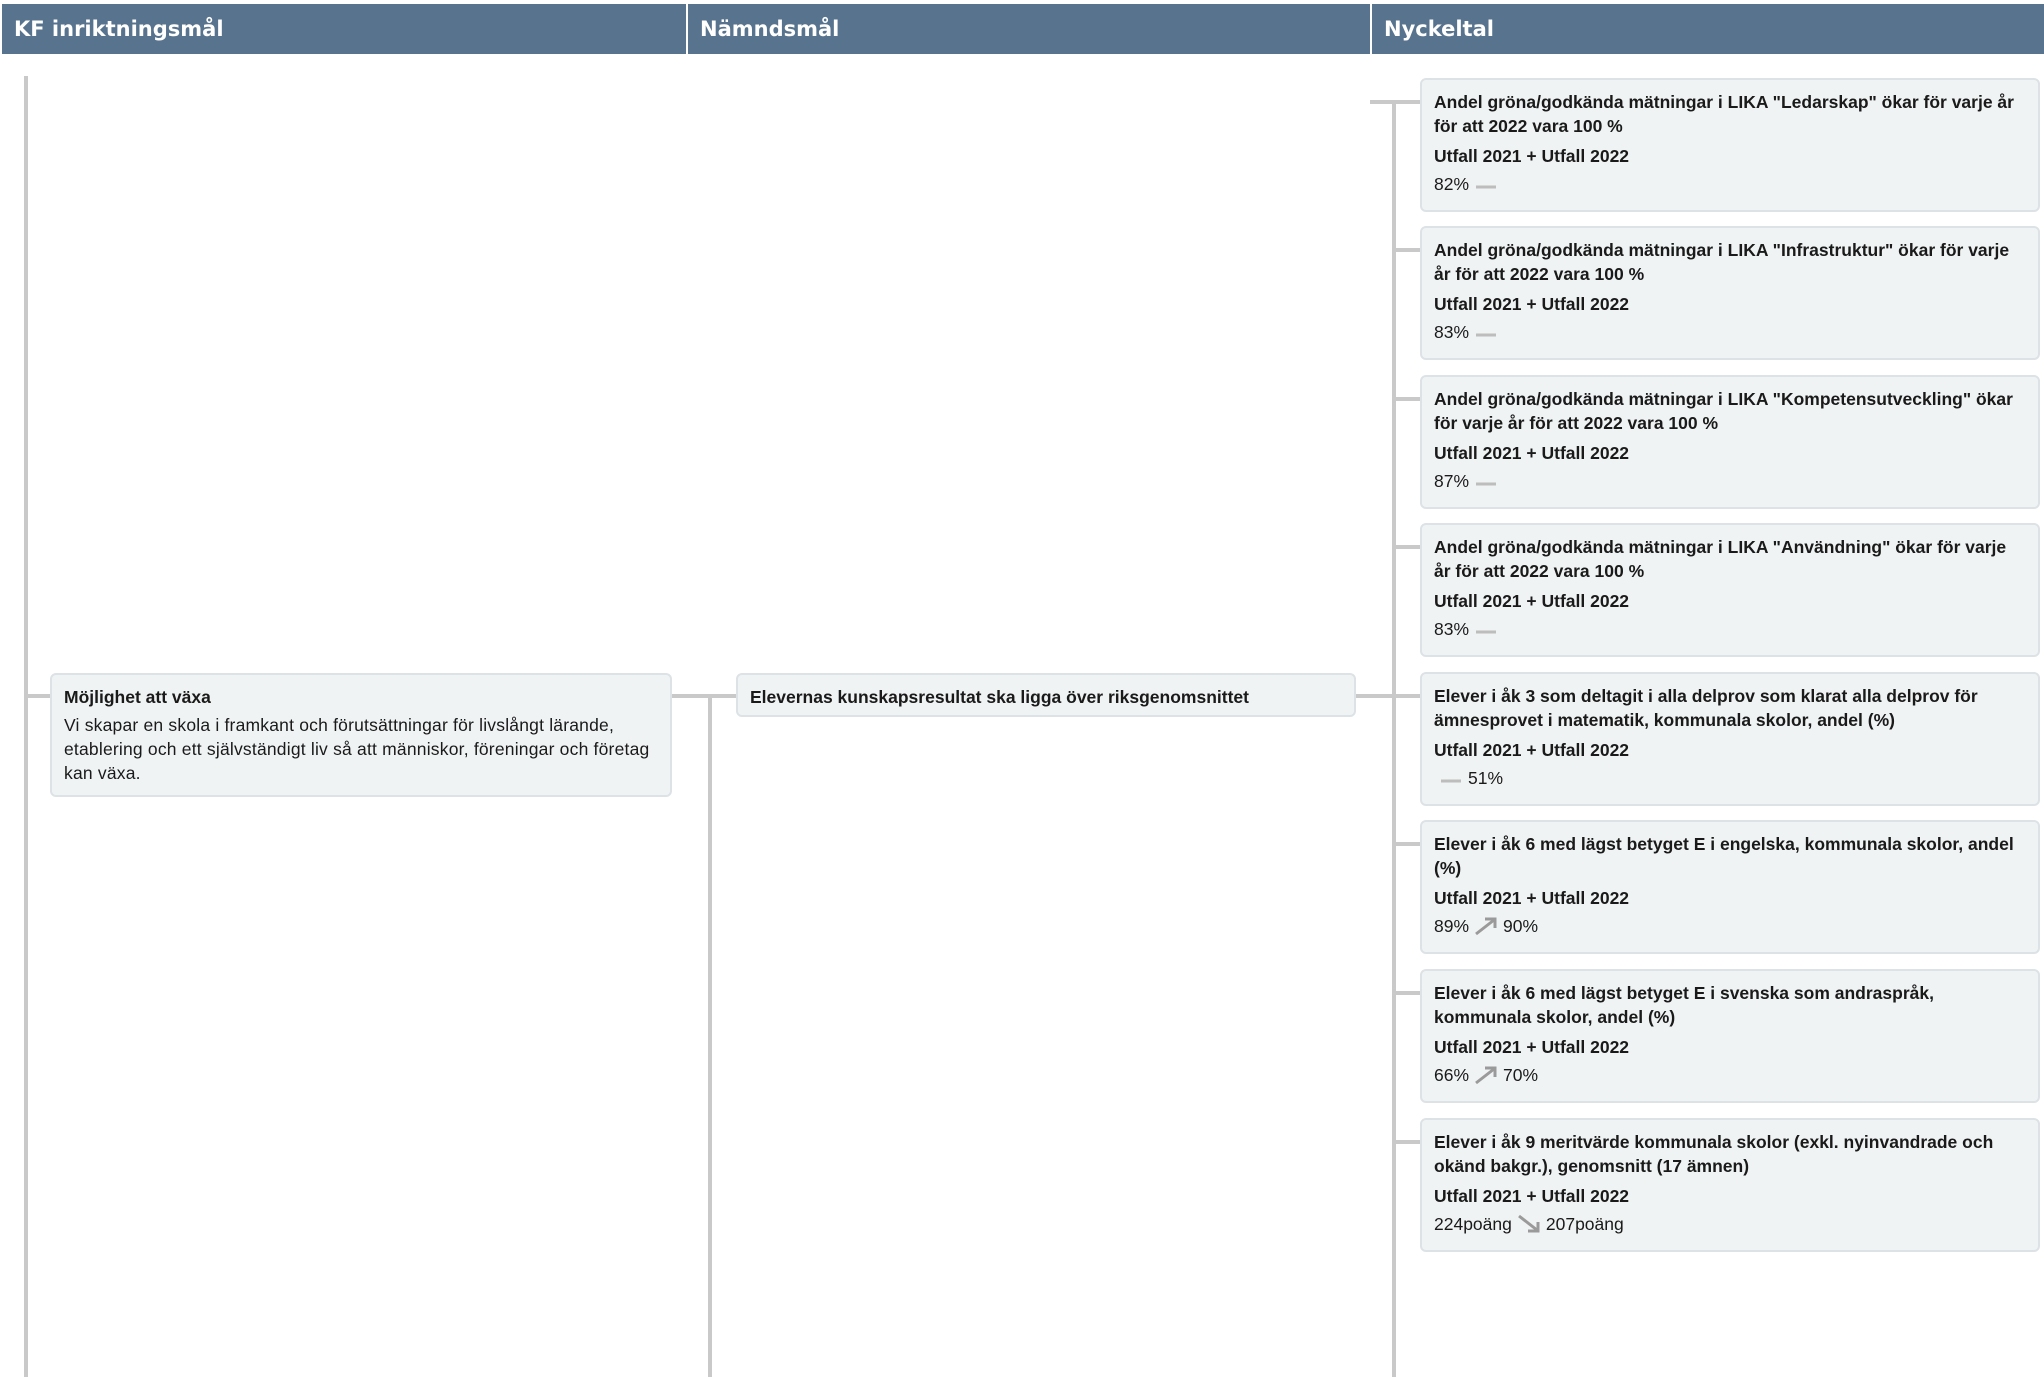 This screenshot has height=1377, width=2044. Describe the element at coordinates (1729, 481) in the screenshot. I see `indicator-values: 87%` at that location.